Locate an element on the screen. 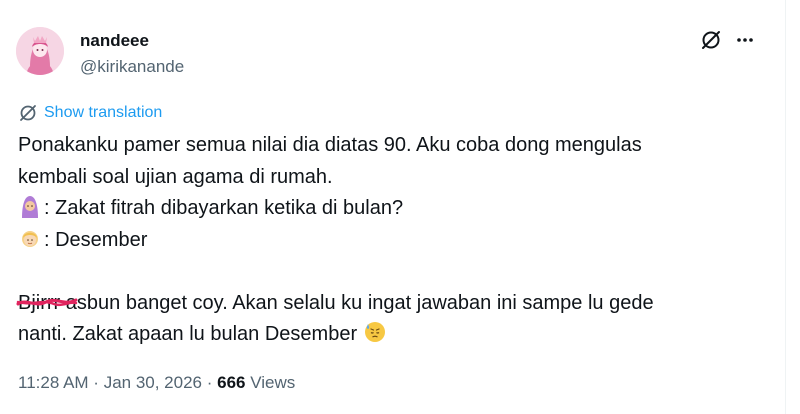 The width and height of the screenshot is (800, 414). anime-girl-avatar-icon is located at coordinates (40, 51).